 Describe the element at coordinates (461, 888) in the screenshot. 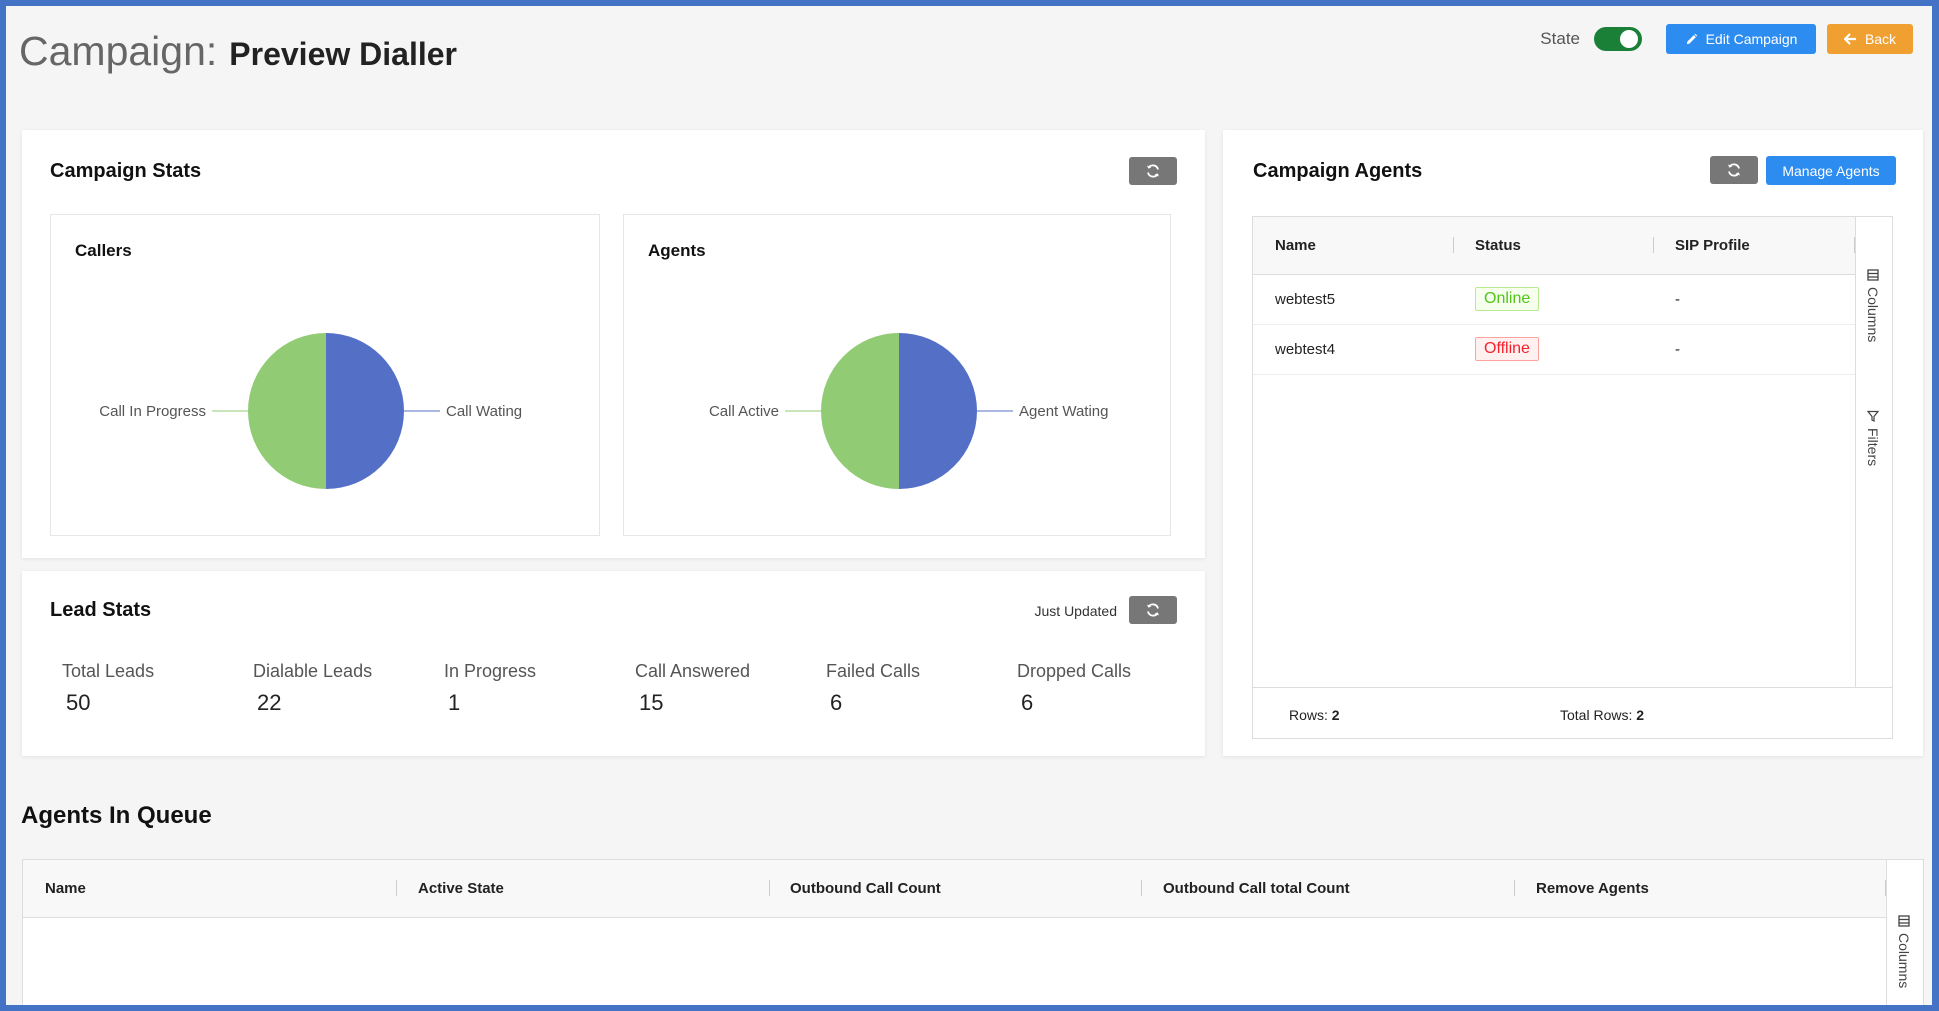

I see `column-header-active-state: Active State` at that location.